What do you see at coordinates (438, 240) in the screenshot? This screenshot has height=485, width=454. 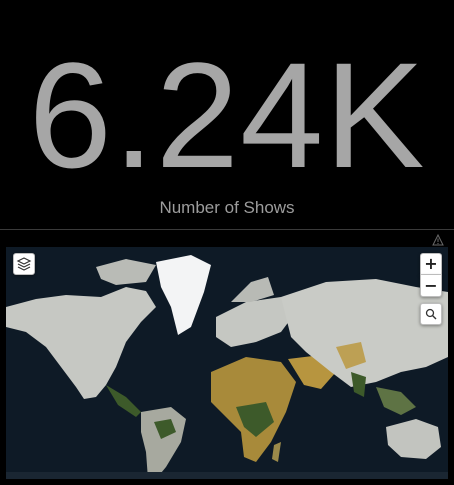 I see `warning-triangle-icon` at bounding box center [438, 240].